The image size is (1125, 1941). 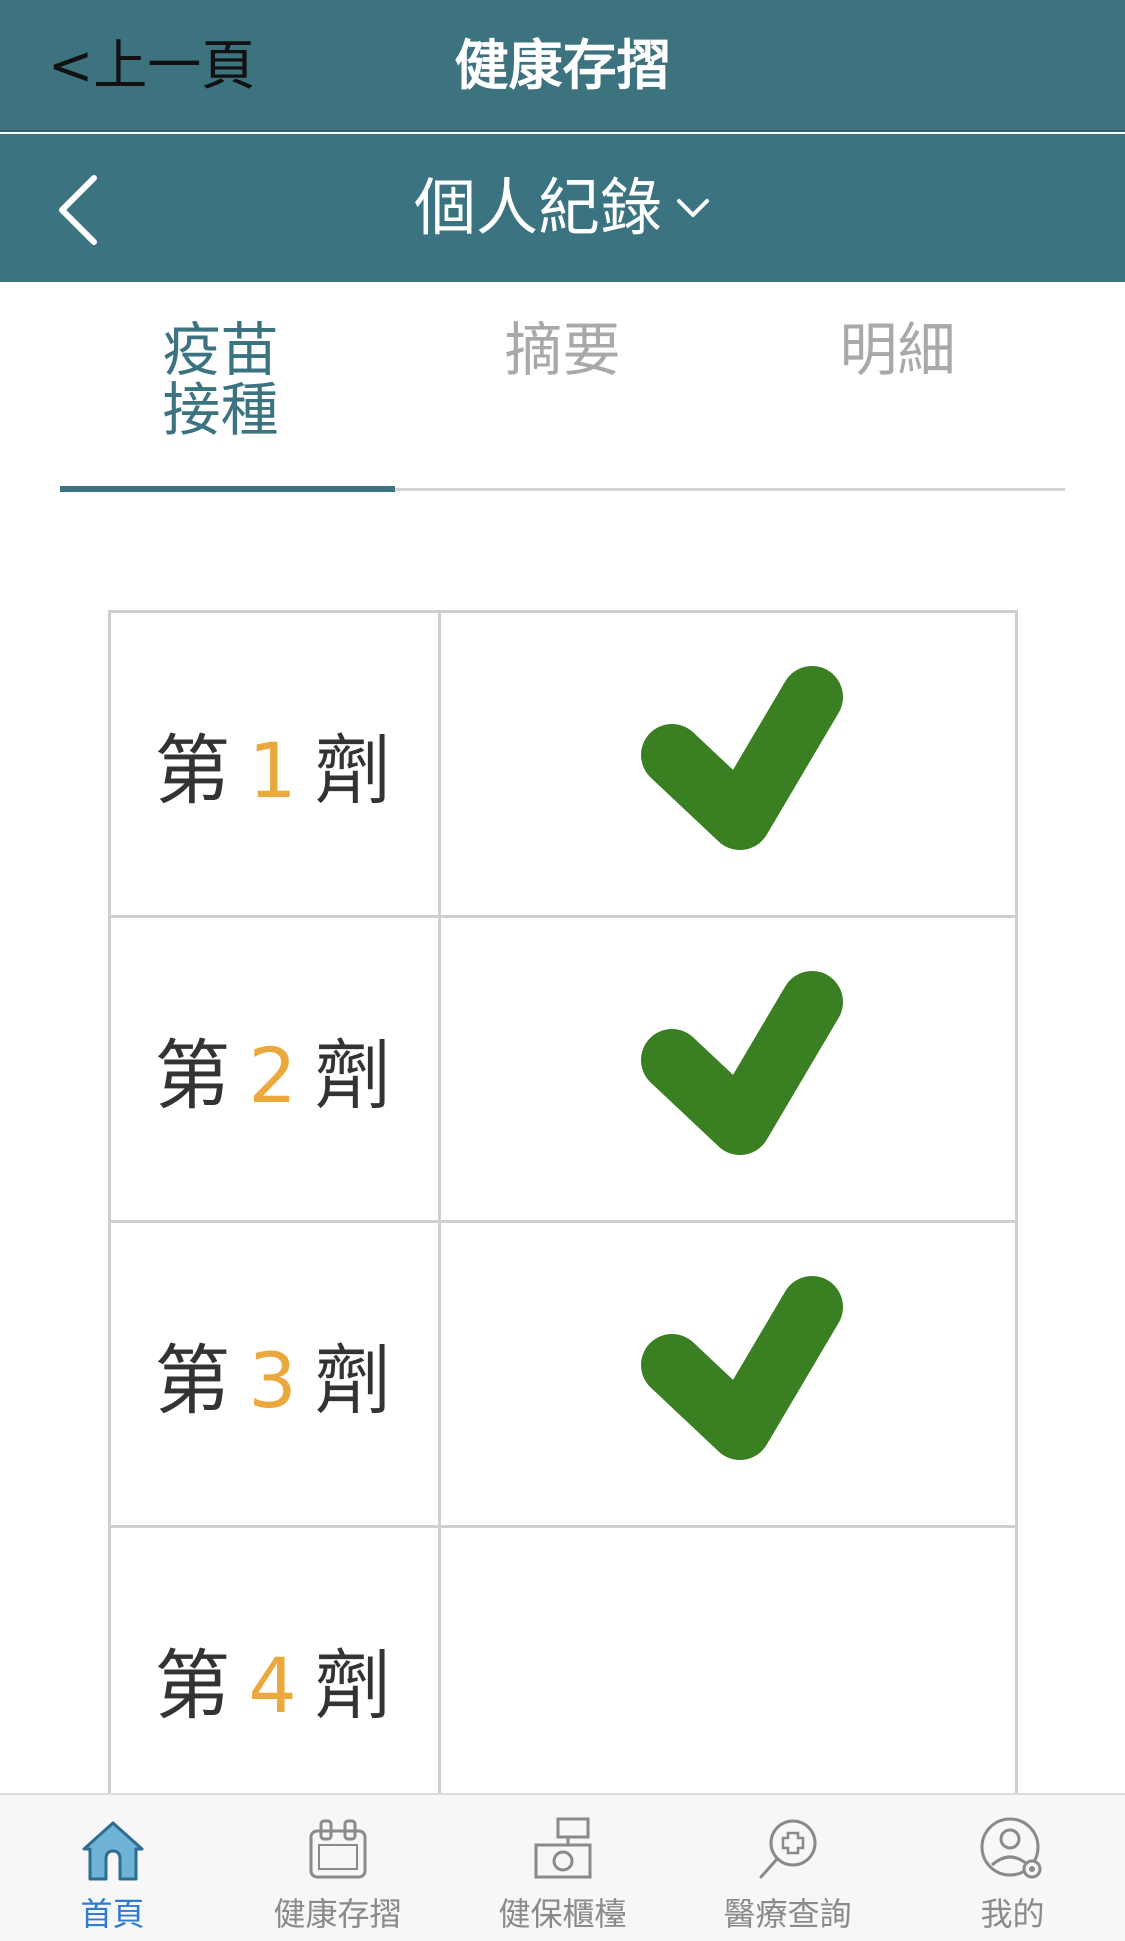 I want to click on sub-header: 個人紀錄, so click(x=562, y=208).